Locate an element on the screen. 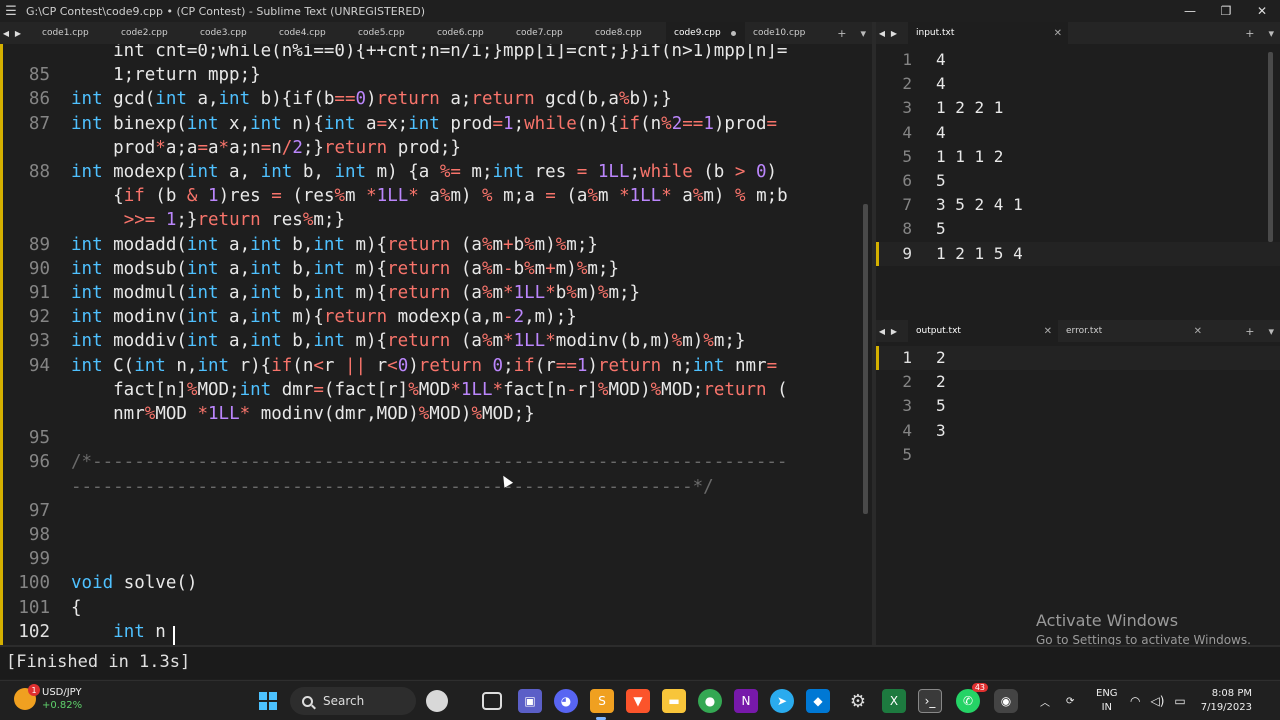  widgets-icon is located at coordinates (437, 701).